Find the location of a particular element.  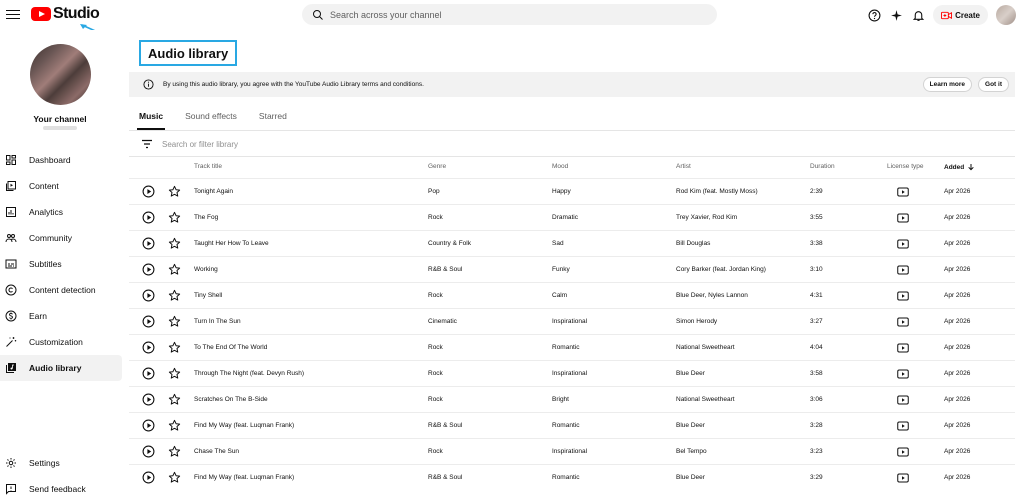

filter-bar is located at coordinates (576, 144).